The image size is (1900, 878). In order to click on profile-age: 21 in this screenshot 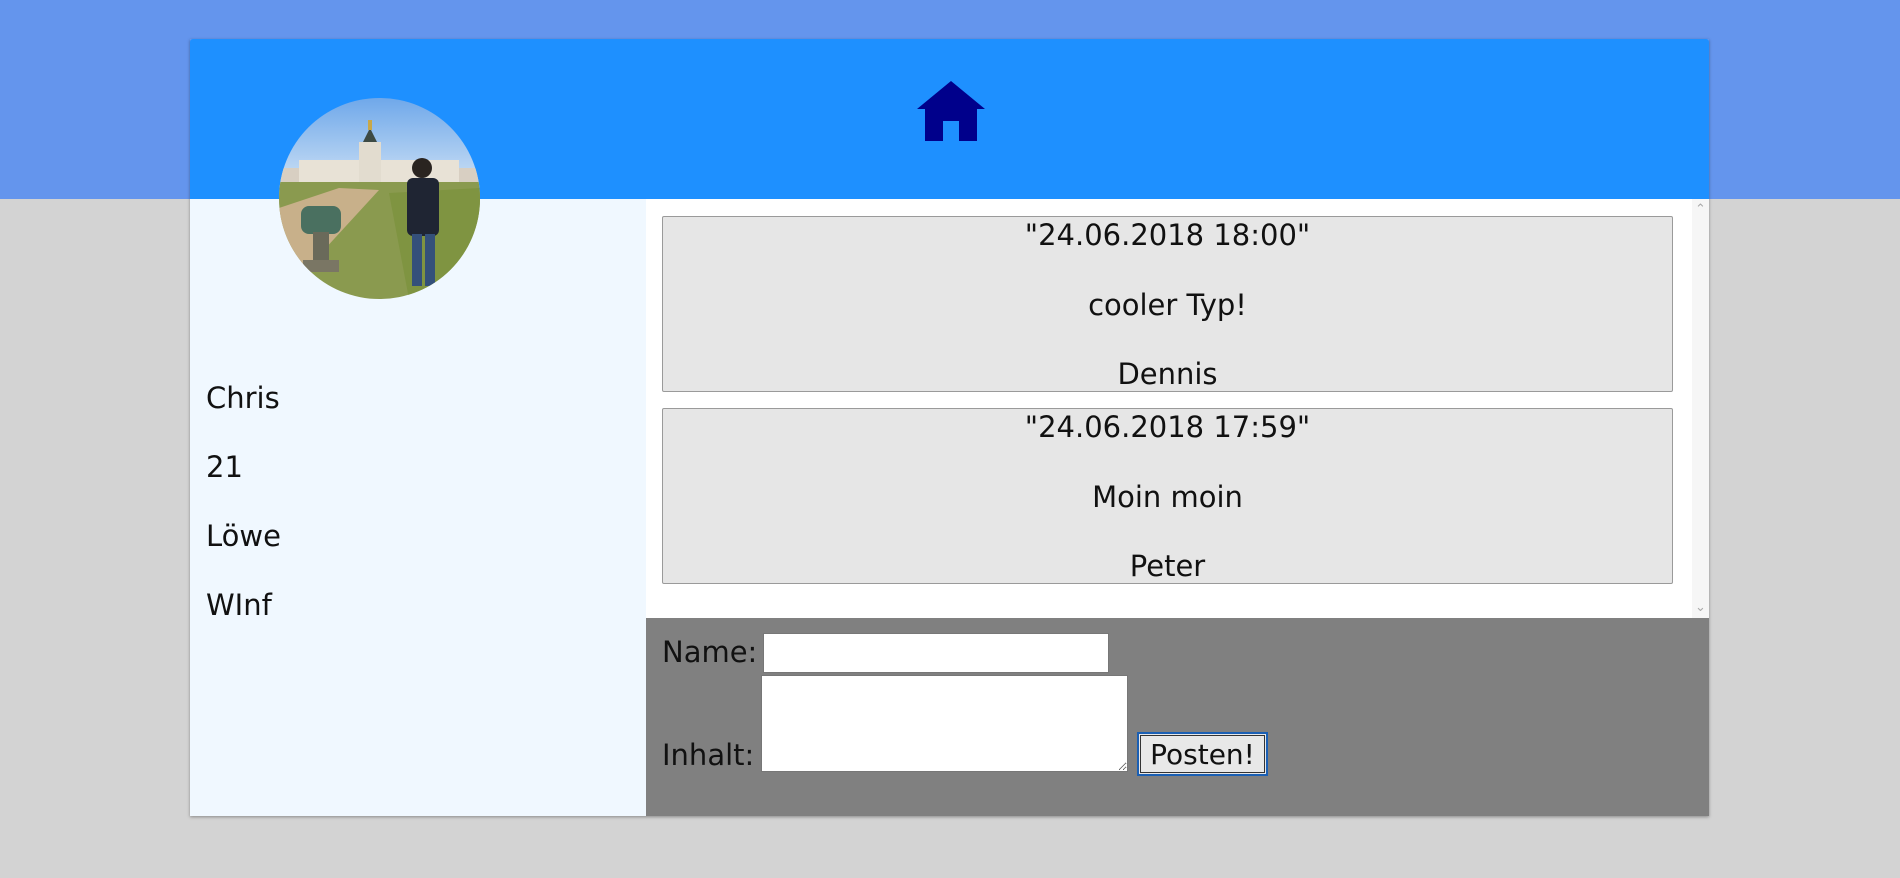, I will do `click(224, 467)`.